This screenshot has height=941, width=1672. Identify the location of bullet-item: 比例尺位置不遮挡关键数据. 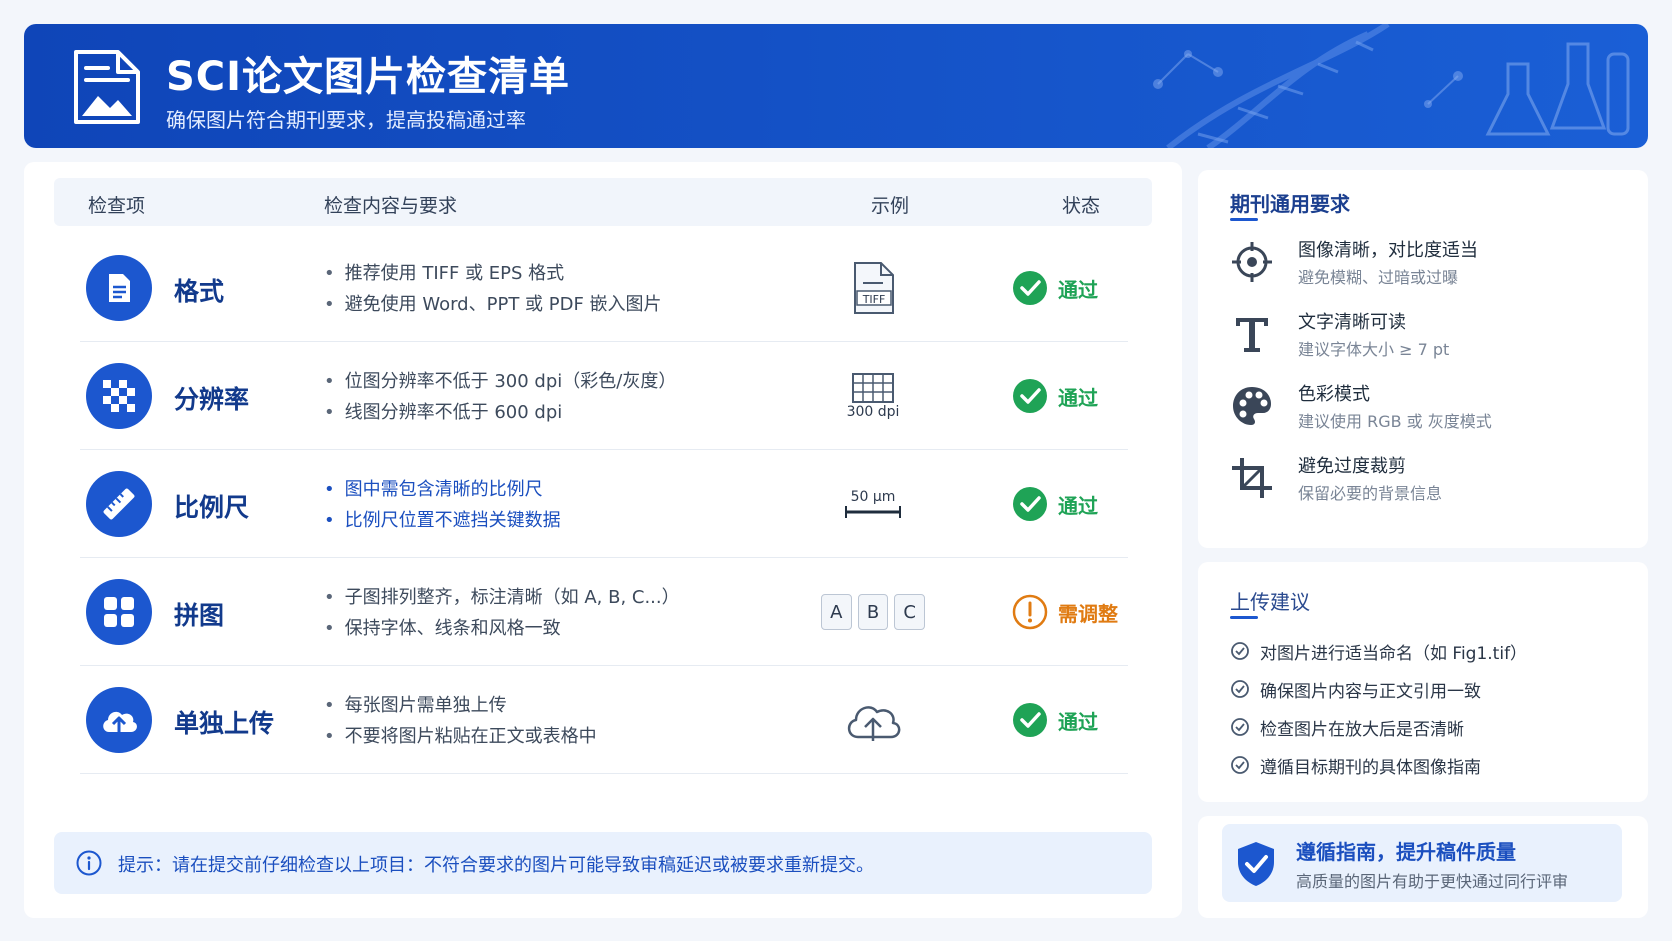
(442, 520).